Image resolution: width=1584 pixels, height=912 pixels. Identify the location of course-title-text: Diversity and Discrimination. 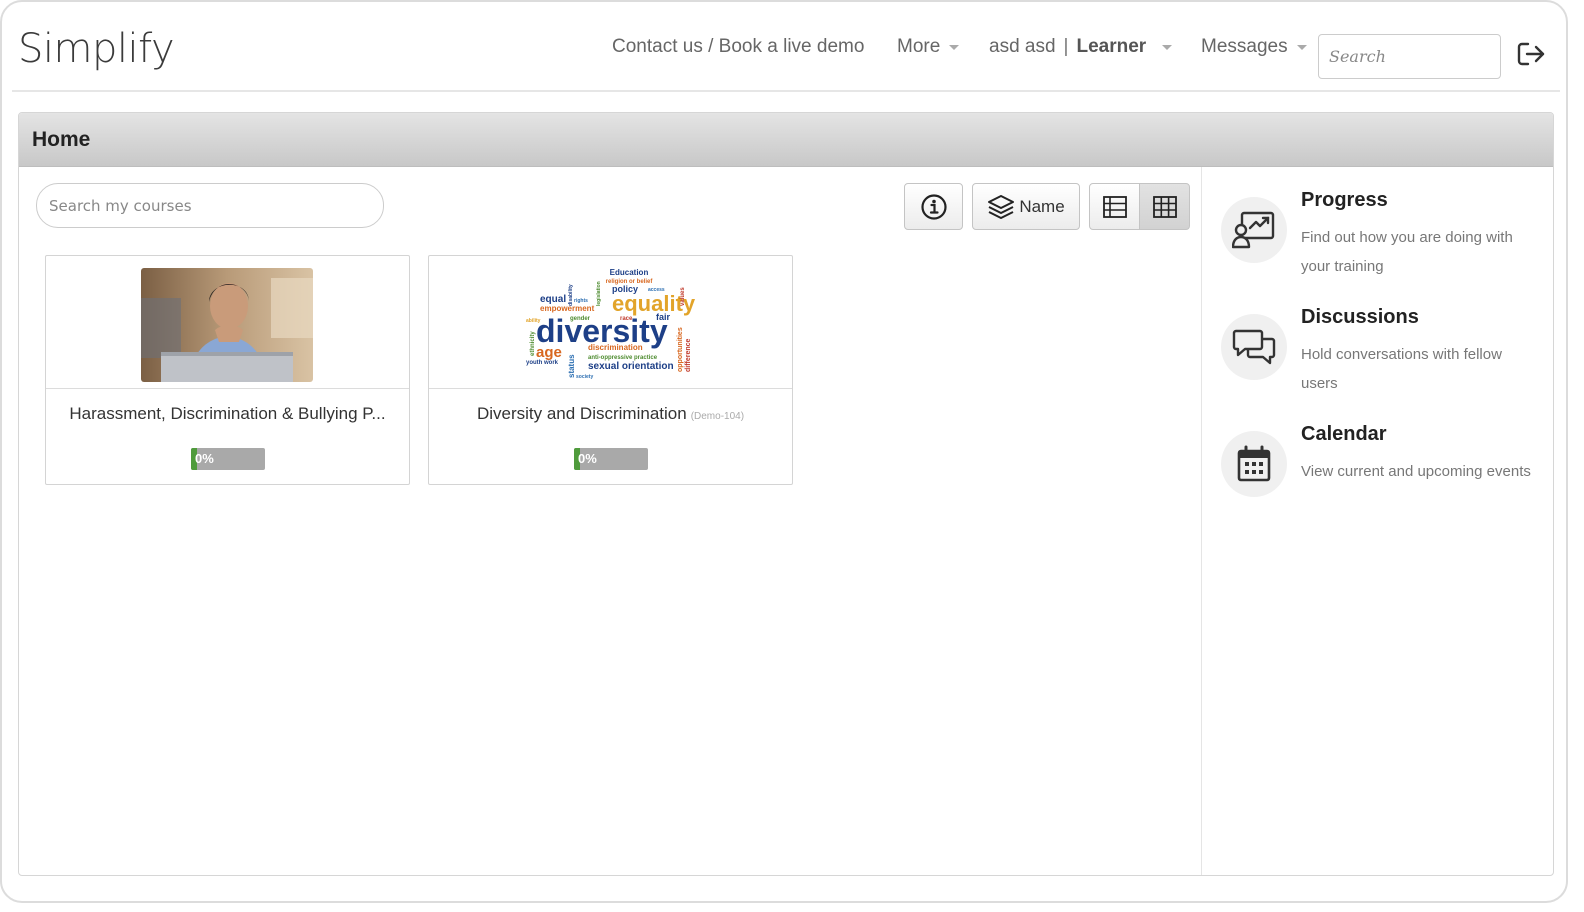
(582, 413).